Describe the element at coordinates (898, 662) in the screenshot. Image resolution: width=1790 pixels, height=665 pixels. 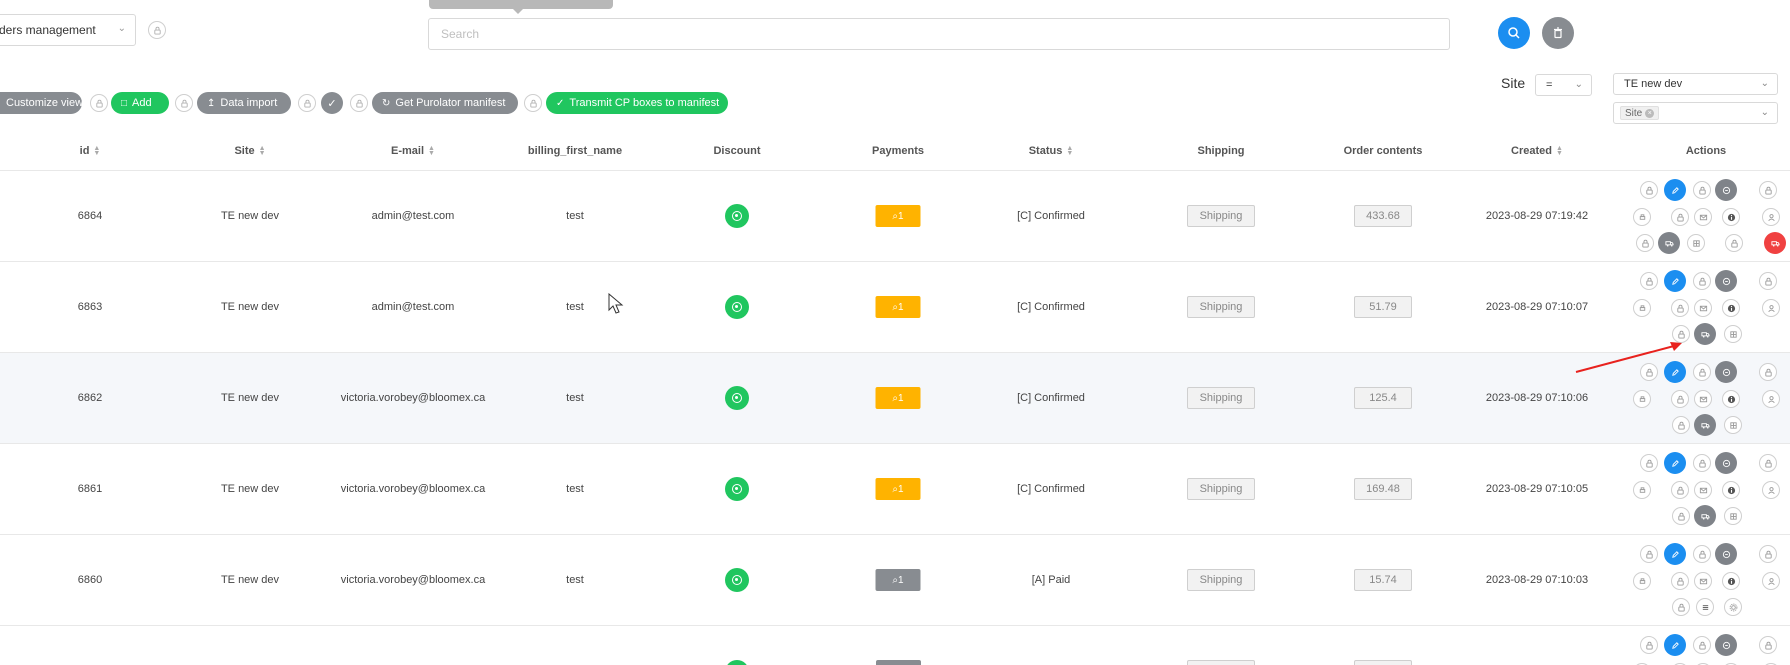
I see `payments-badge` at that location.